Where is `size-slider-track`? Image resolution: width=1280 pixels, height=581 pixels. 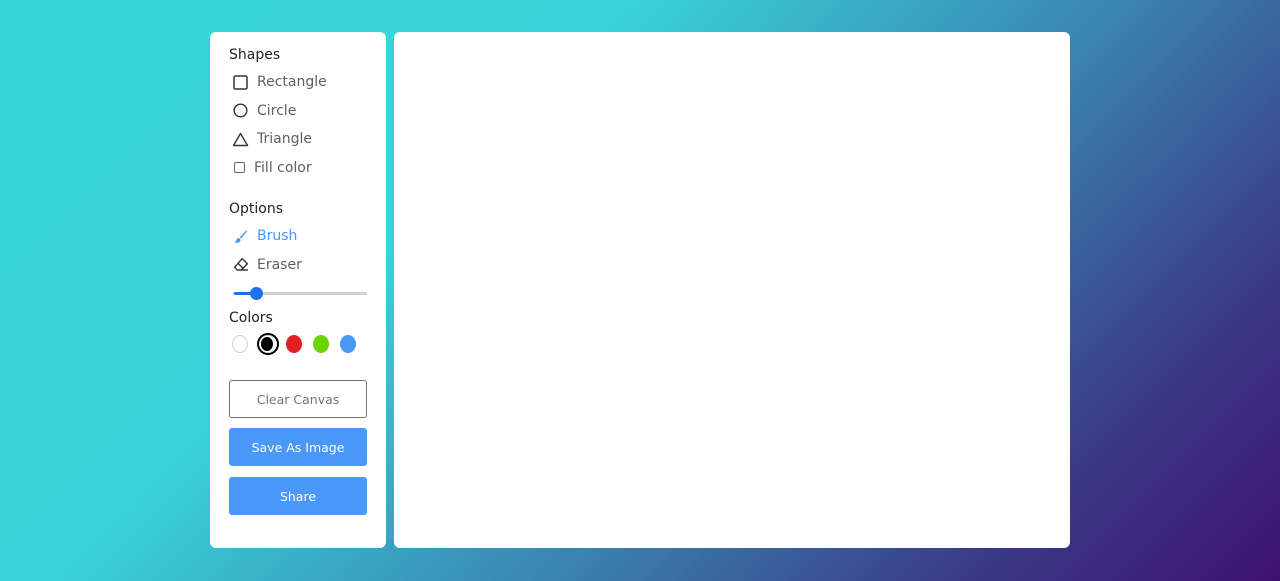
size-slider-track is located at coordinates (300, 293).